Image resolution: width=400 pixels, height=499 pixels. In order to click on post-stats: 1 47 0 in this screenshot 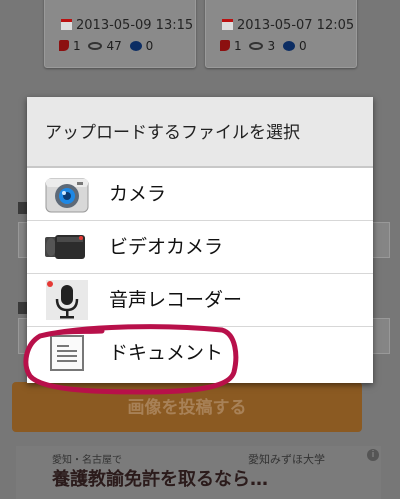, I will do `click(108, 46)`.